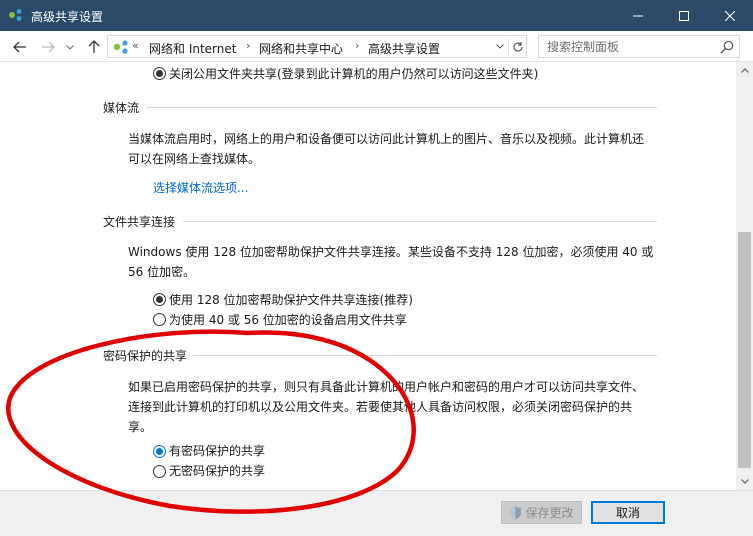 This screenshot has width=753, height=536. I want to click on search-box, so click(639, 46).